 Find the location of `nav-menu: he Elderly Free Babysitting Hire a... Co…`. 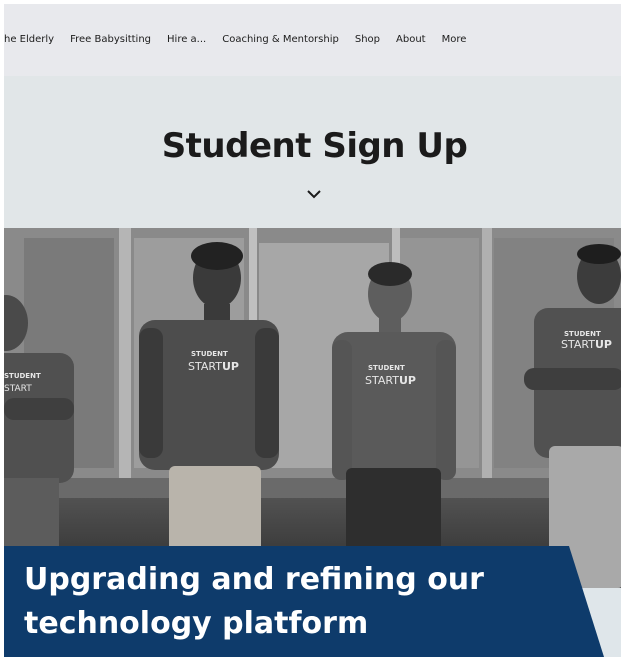

nav-menu: he Elderly Free Babysitting Hire a... Co… is located at coordinates (235, 40).